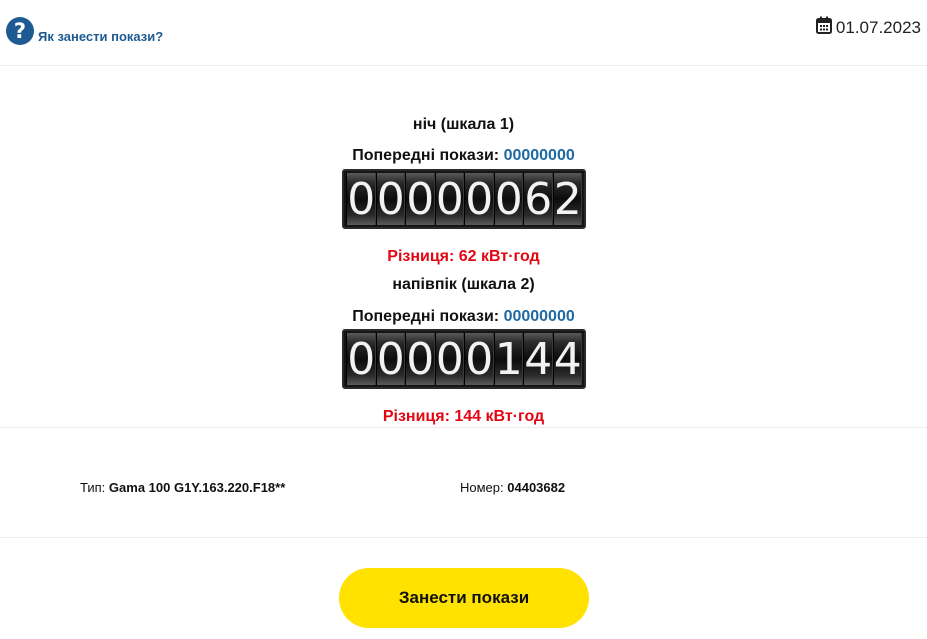 The image size is (927, 639). I want to click on counter-digit: 6, so click(538, 199).